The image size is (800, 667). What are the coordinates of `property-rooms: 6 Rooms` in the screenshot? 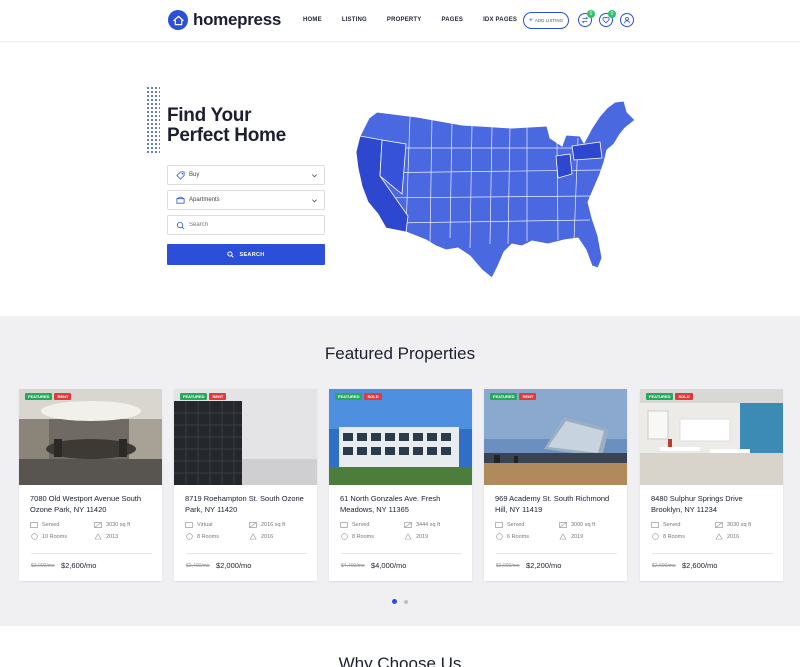 It's located at (512, 536).